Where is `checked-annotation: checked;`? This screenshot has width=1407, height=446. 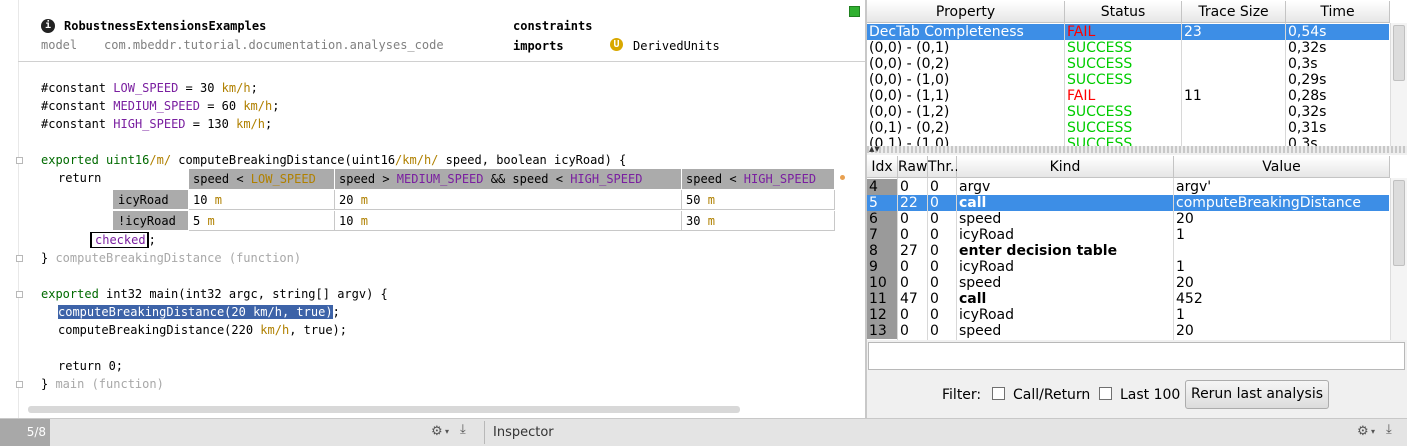
checked-annotation: checked; is located at coordinates (123, 240).